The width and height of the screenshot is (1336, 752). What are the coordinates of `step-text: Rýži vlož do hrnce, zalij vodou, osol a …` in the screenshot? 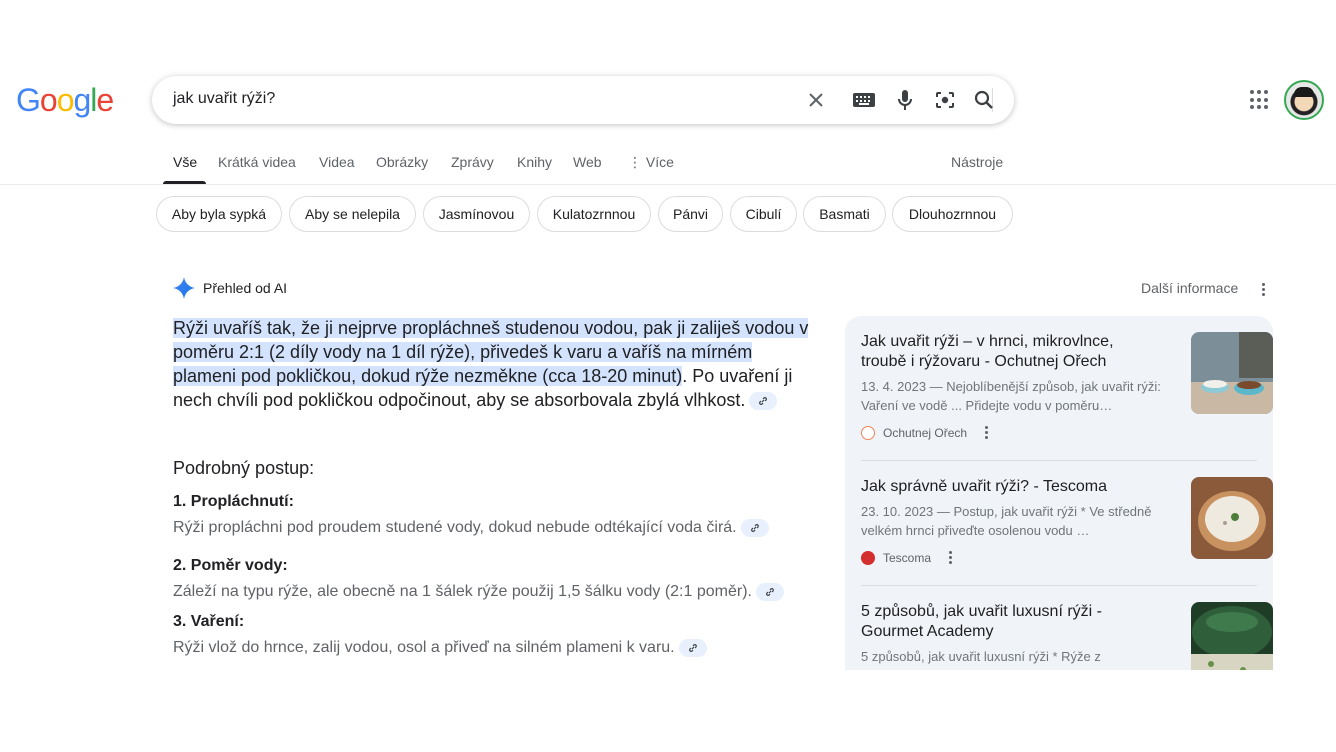 It's located at (440, 648).